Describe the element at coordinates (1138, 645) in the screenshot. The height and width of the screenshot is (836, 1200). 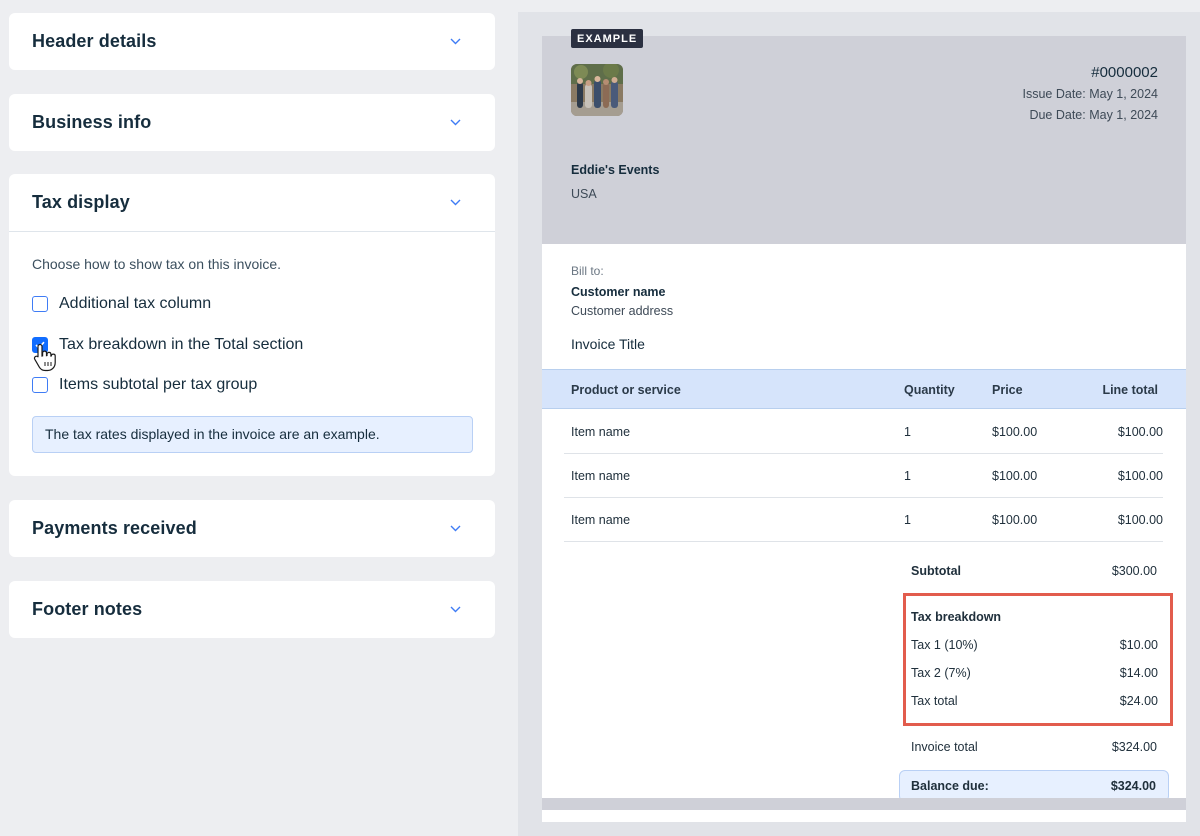
I see `tax-1-value: $10.00` at that location.